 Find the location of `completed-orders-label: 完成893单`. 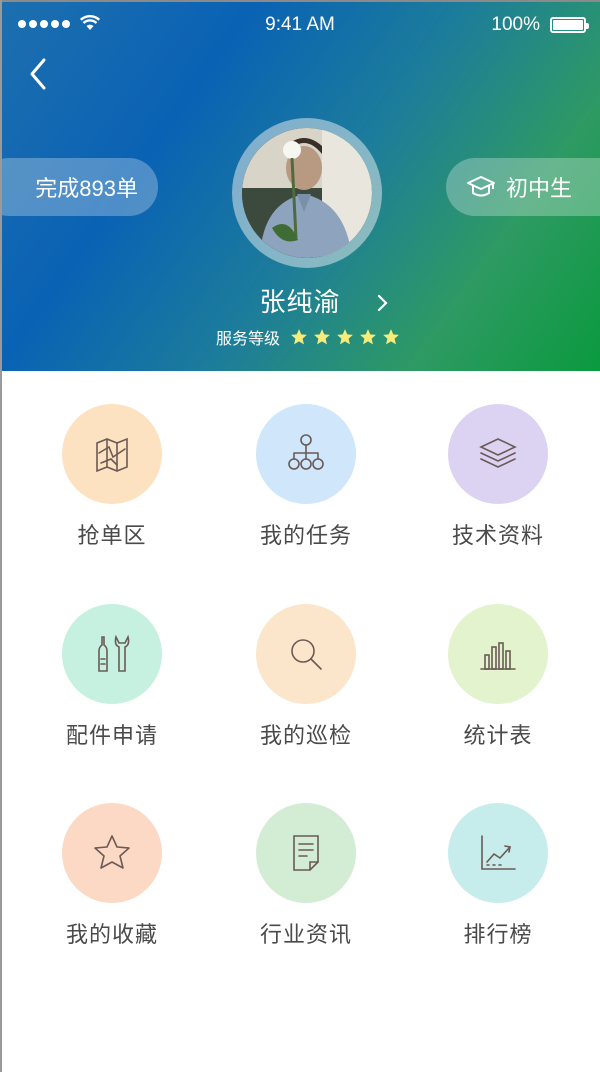

completed-orders-label: 完成893单 is located at coordinates (86, 188).